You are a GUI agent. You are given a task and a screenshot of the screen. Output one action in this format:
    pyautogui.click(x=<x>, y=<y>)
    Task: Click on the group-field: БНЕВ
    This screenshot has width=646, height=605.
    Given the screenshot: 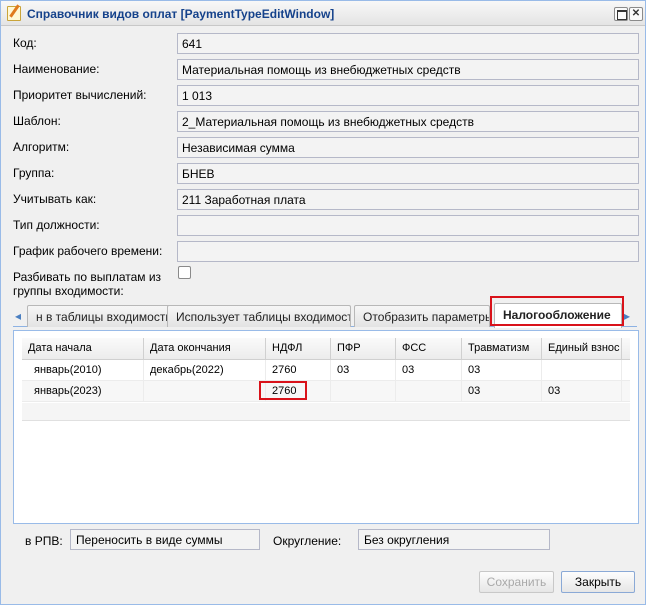 What is the action you would take?
    pyautogui.click(x=408, y=173)
    